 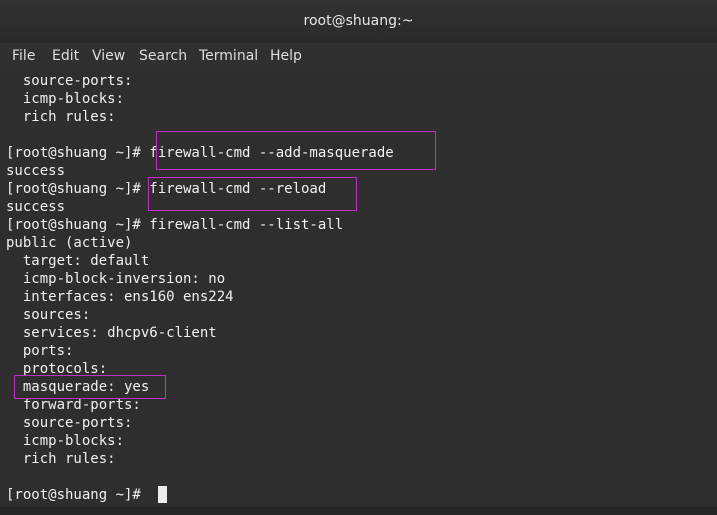 I want to click on terminal-line: public (active), so click(x=69, y=243).